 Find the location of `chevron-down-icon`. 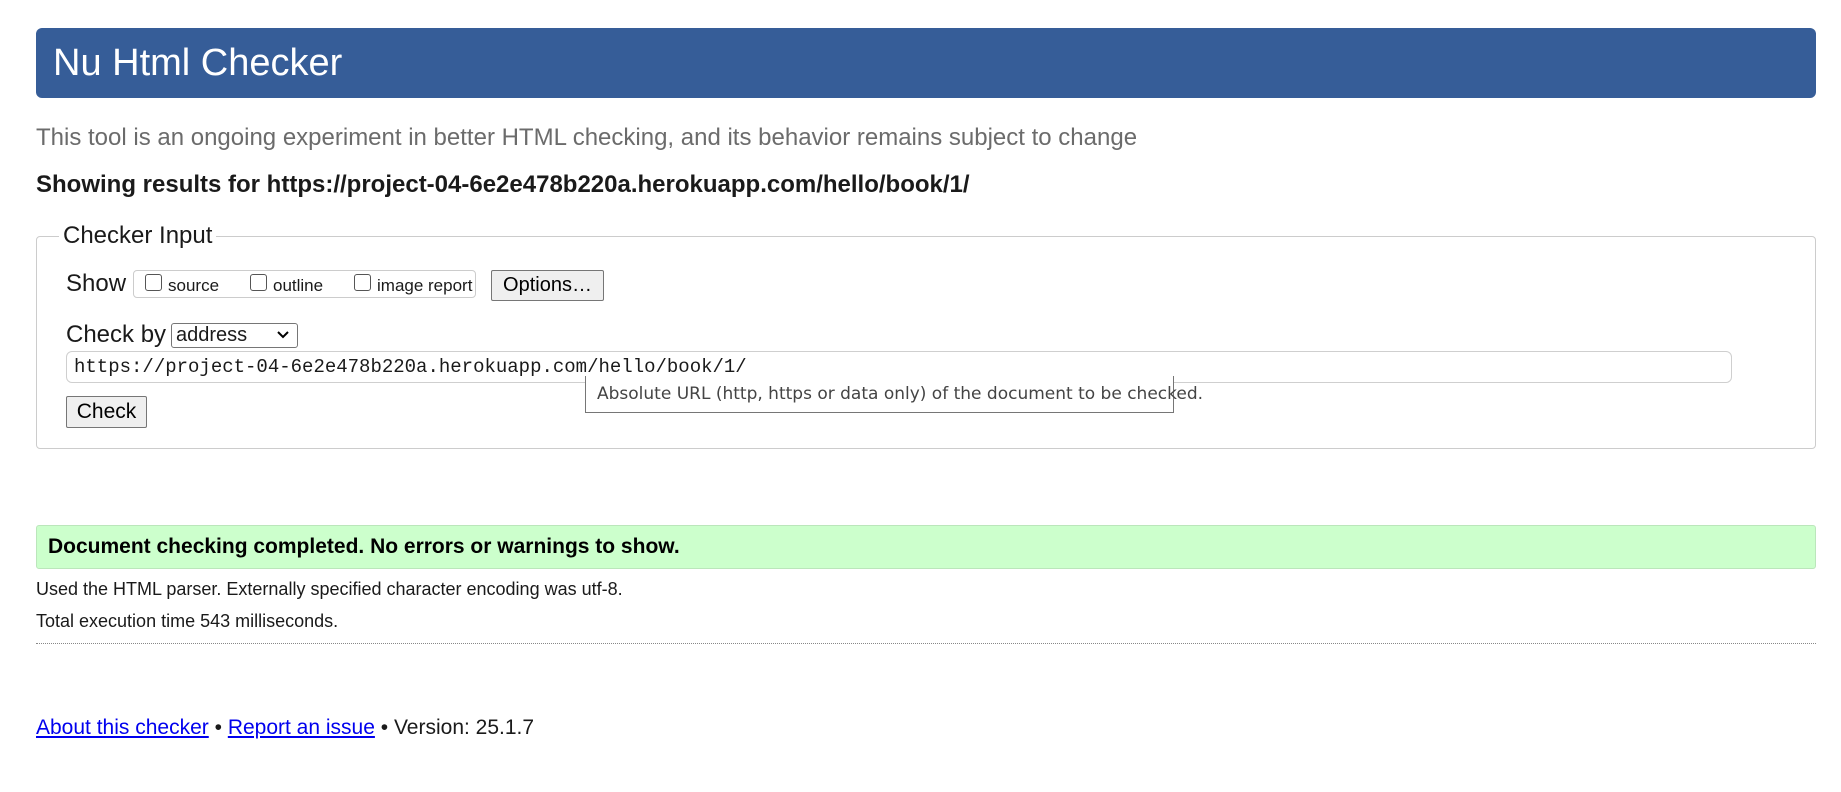

chevron-down-icon is located at coordinates (283, 335).